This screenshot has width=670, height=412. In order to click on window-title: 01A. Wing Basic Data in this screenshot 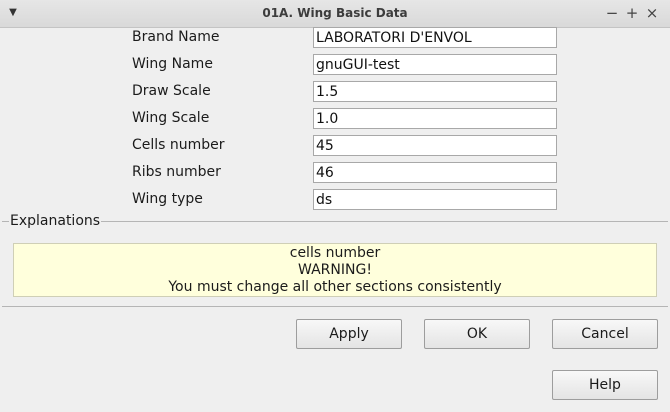, I will do `click(335, 13)`.